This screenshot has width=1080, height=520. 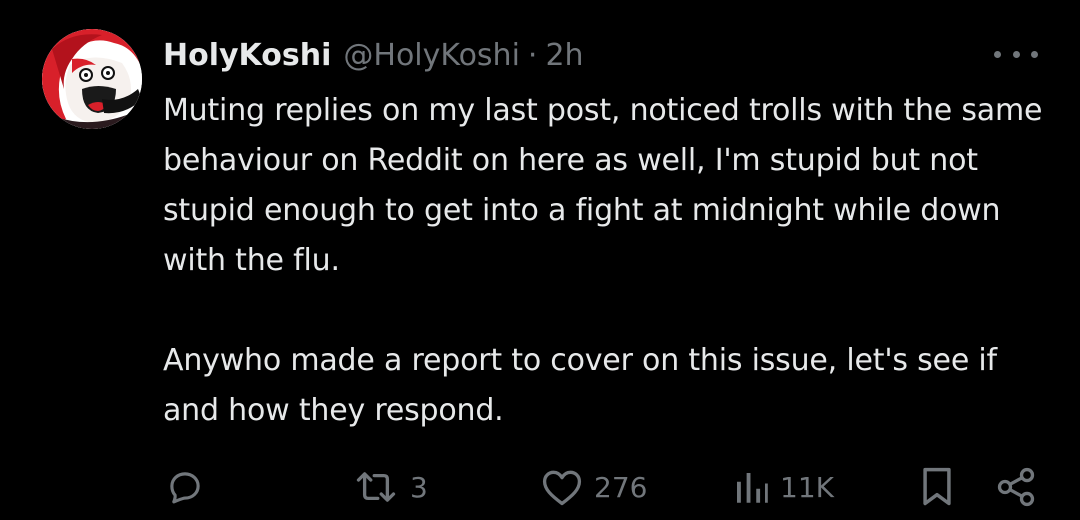 What do you see at coordinates (752, 488) in the screenshot?
I see `views-icon` at bounding box center [752, 488].